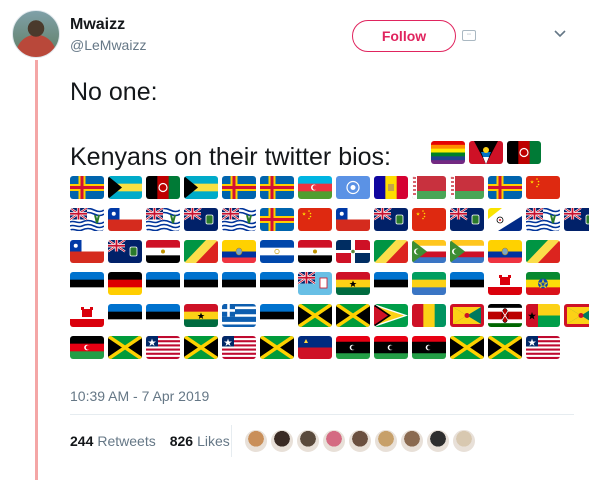 The height and width of the screenshot is (480, 589). What do you see at coordinates (429, 283) in the screenshot?
I see `flag-emoji-gabon` at bounding box center [429, 283].